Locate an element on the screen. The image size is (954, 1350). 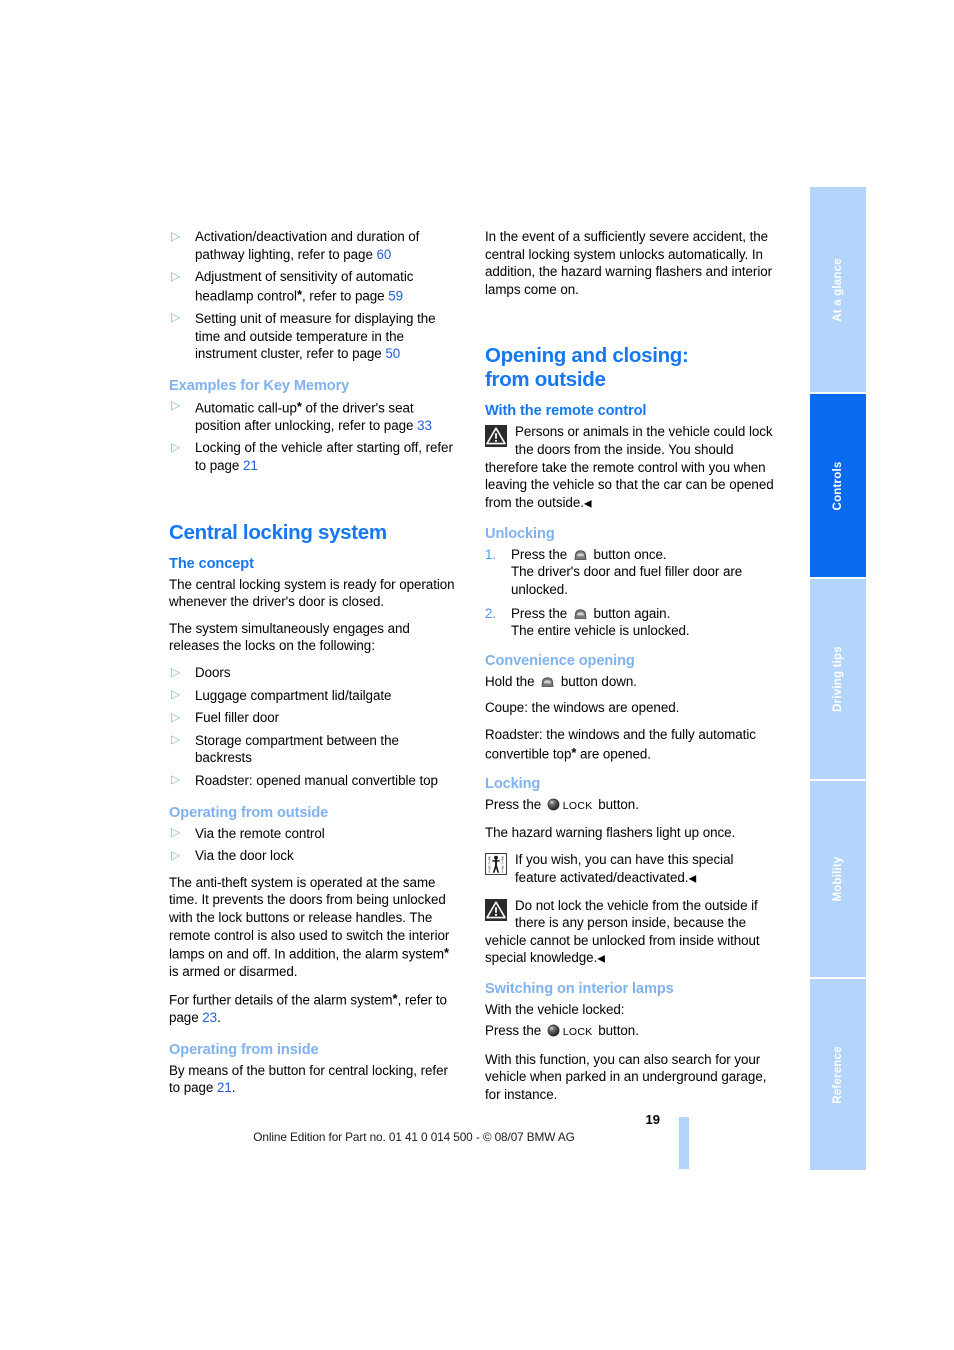
convenience-opening-line-1: Hold the button down. is located at coordinates (630, 682).